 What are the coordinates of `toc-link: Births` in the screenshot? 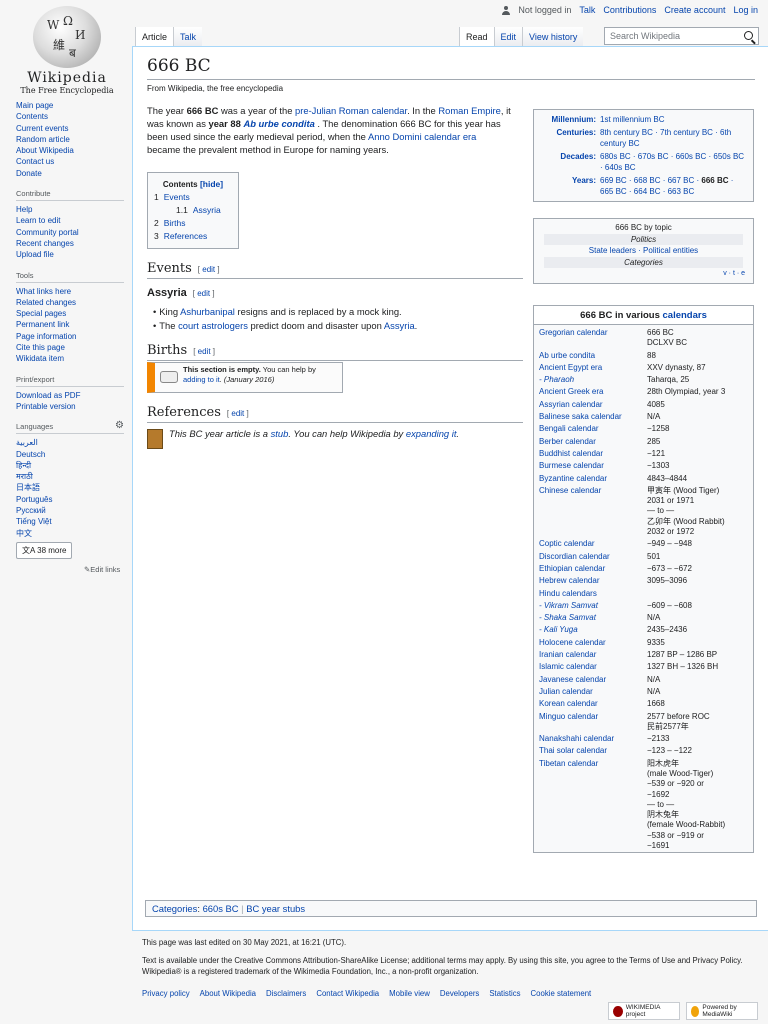 It's located at (175, 223).